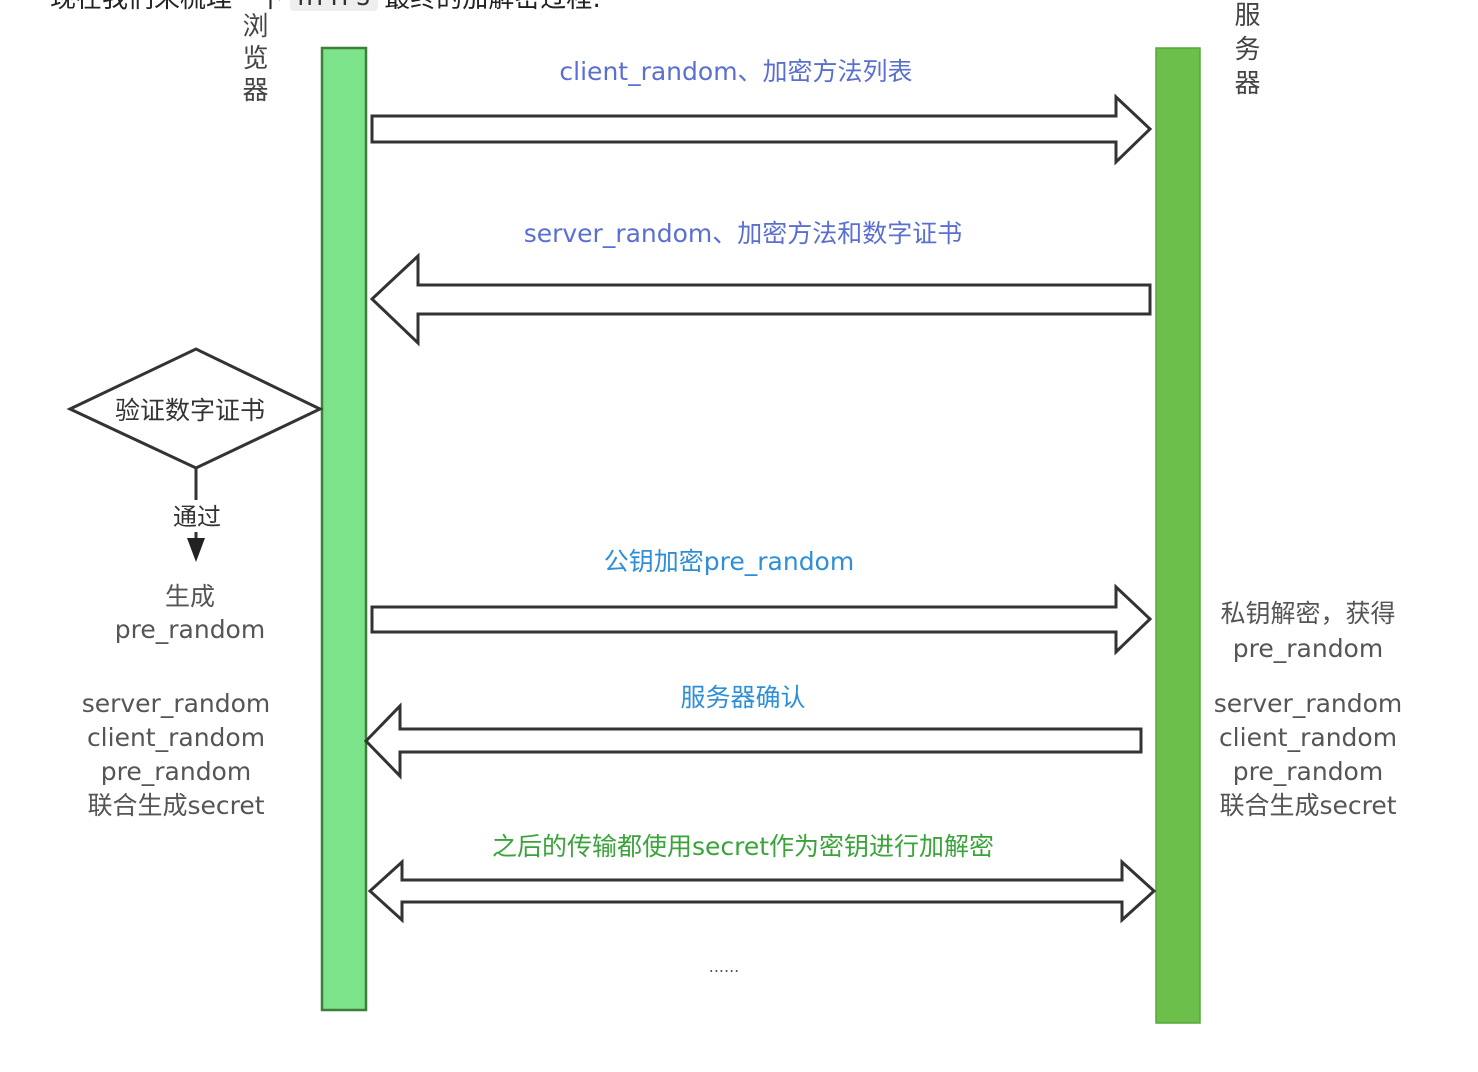 The height and width of the screenshot is (1072, 1478). What do you see at coordinates (1308, 703) in the screenshot?
I see `server-combine-server-random: server_random` at bounding box center [1308, 703].